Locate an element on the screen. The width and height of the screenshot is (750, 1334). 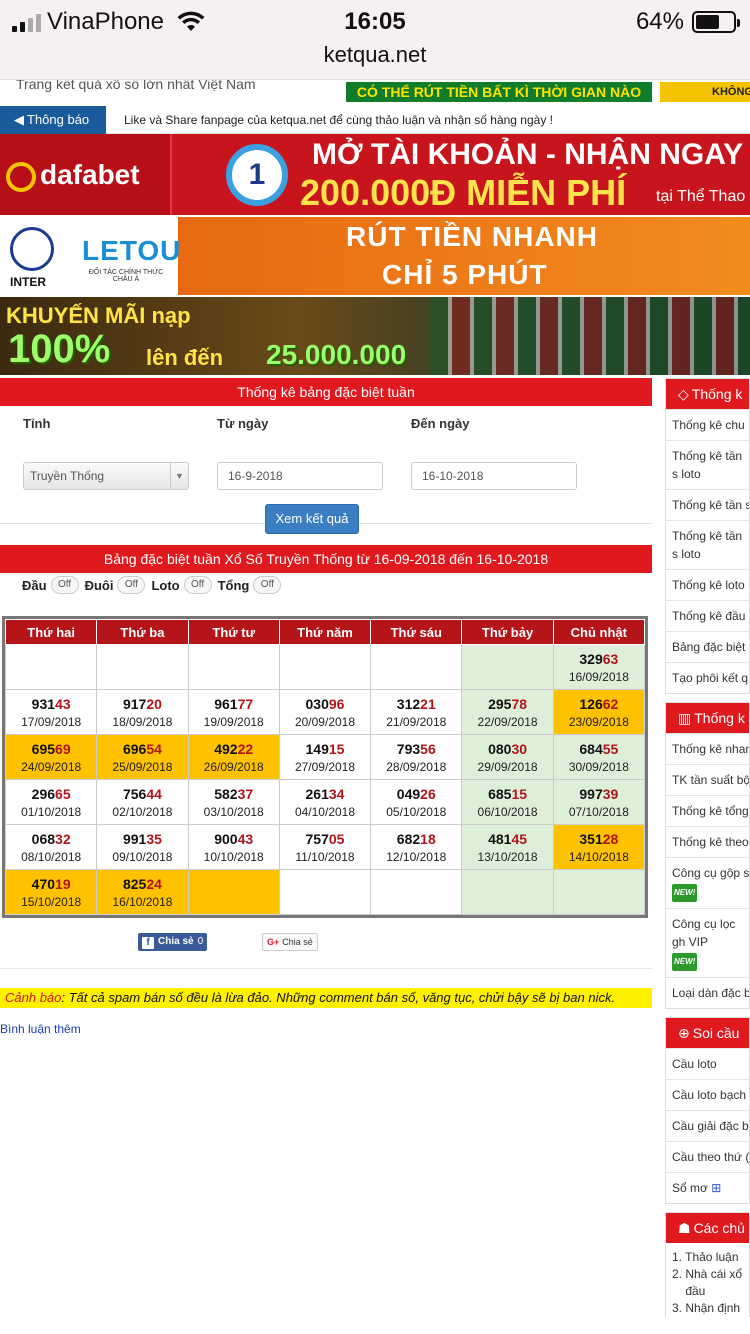
sidebar-soicau-link: Cầu loto bạch is located at coordinates (707, 1094).